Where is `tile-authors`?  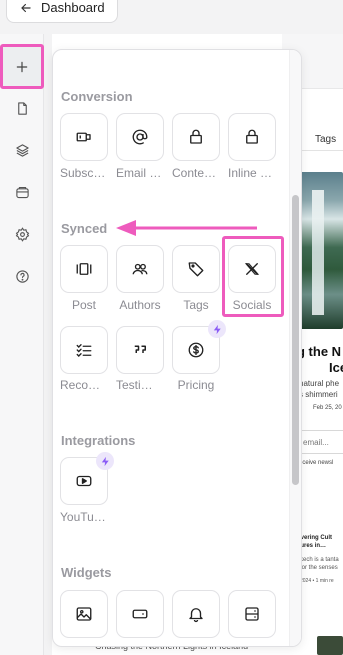
tile-authors is located at coordinates (140, 269).